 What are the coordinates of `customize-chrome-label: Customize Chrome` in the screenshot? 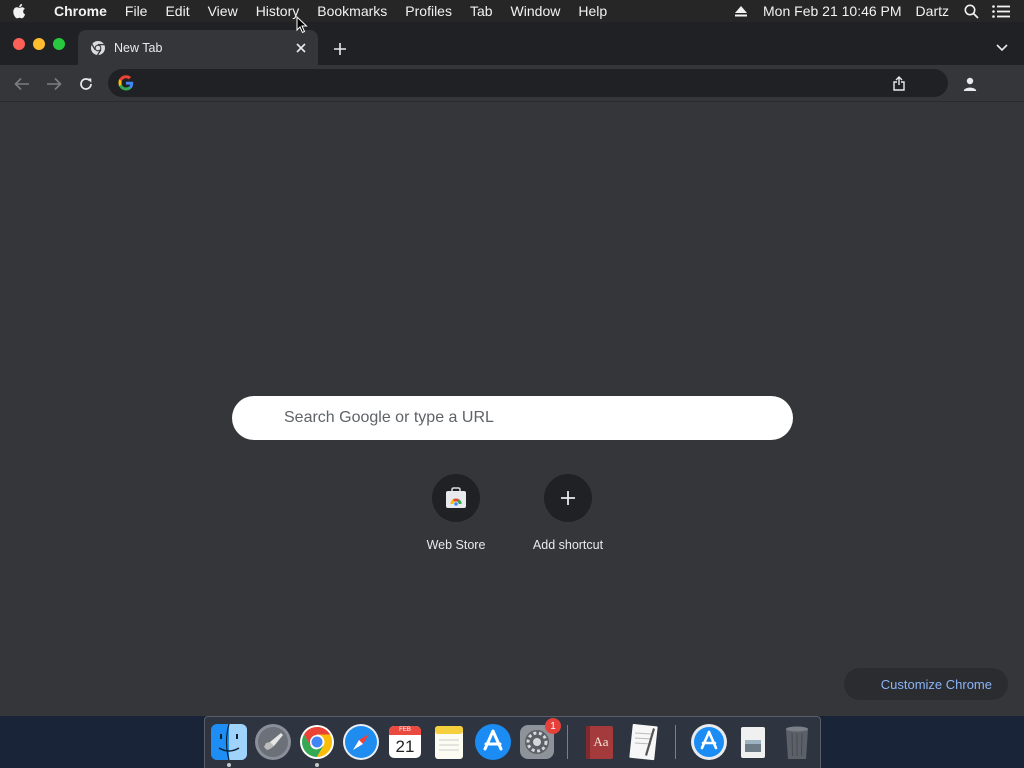 It's located at (936, 684).